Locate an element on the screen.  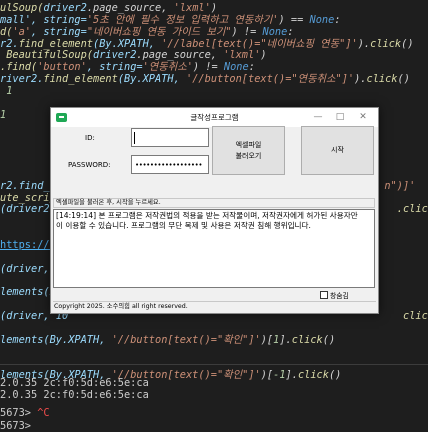
password-mask: •••••••••••••••••• is located at coordinates (169, 165).